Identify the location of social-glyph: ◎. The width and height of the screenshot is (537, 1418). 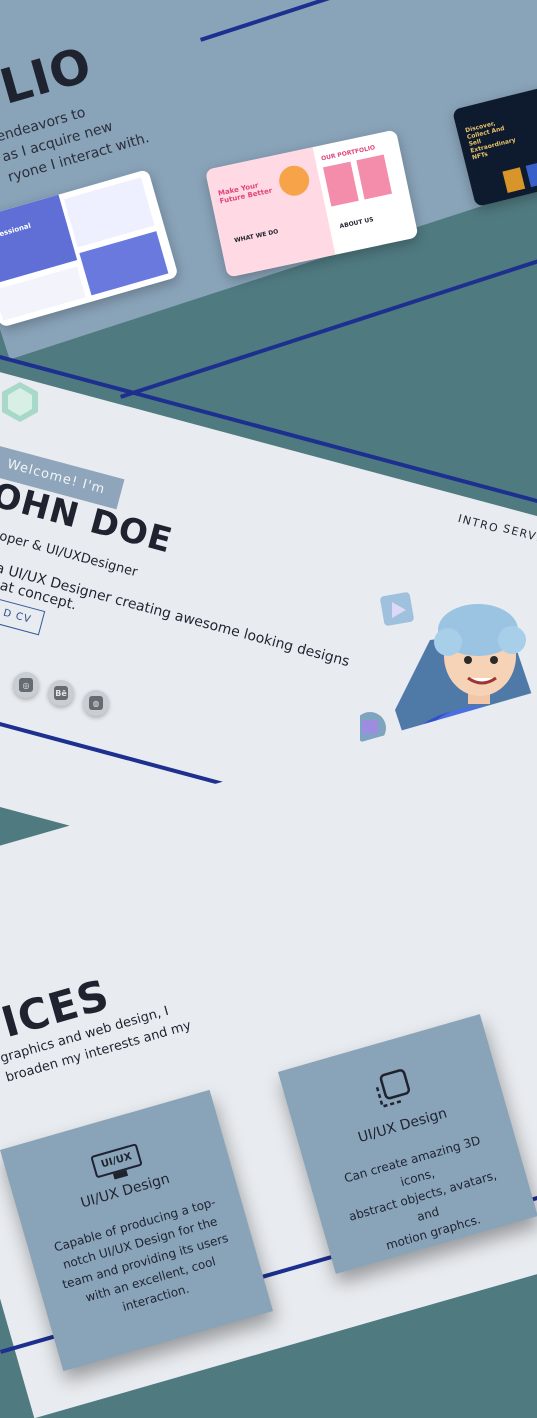
(26, 685).